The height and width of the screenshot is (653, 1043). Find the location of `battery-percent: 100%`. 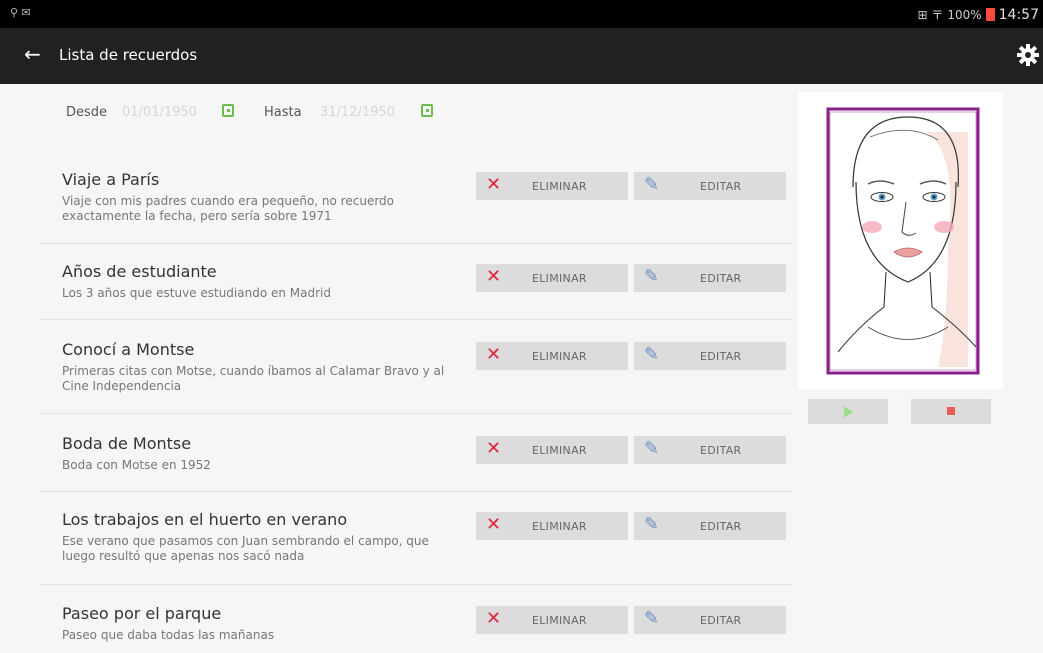

battery-percent: 100% is located at coordinates (964, 14).